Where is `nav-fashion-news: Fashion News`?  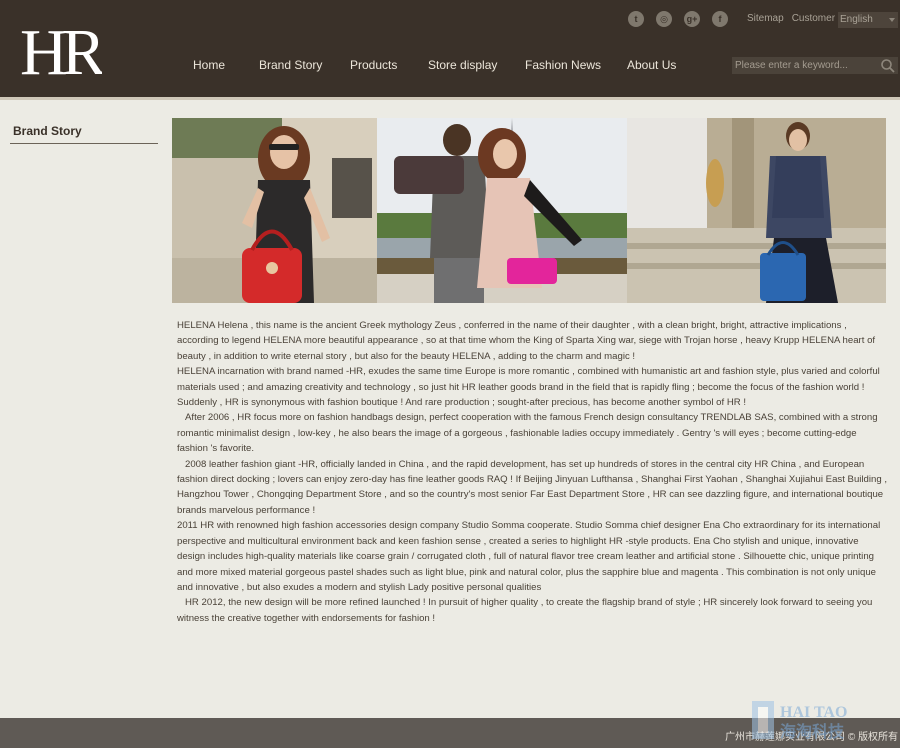
nav-fashion-news: Fashion News is located at coordinates (563, 65).